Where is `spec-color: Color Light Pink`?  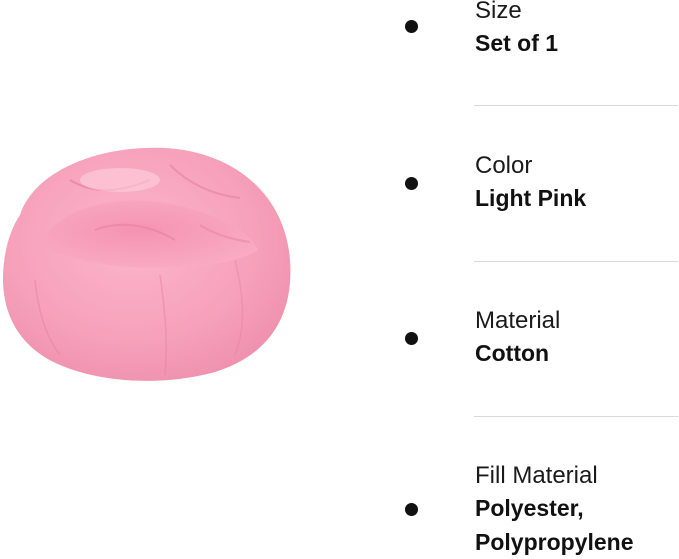 spec-color: Color Light Pink is located at coordinates (539, 202).